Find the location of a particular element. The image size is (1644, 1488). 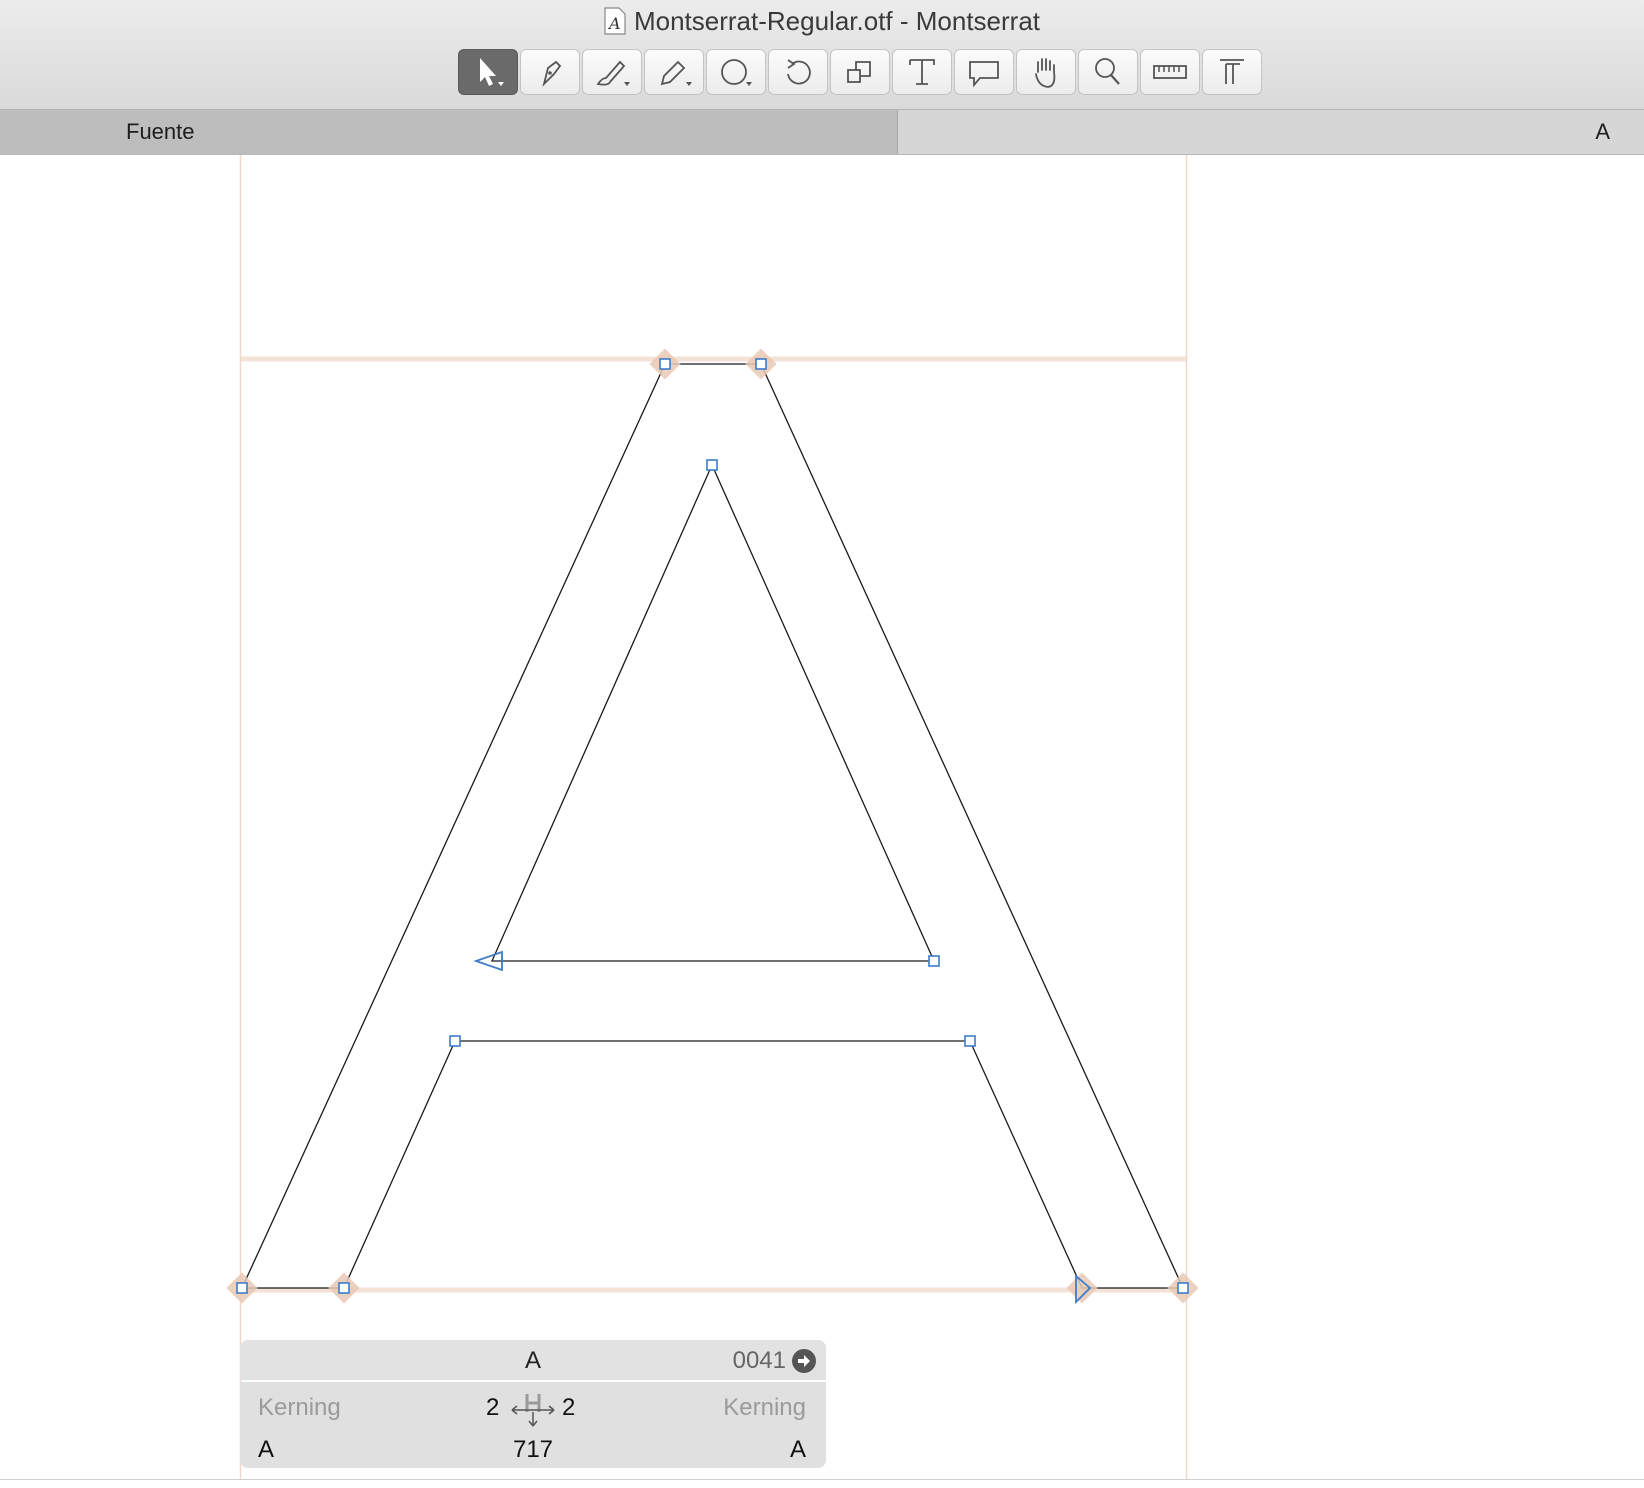

canvas-bottom-border is located at coordinates (822, 1479).